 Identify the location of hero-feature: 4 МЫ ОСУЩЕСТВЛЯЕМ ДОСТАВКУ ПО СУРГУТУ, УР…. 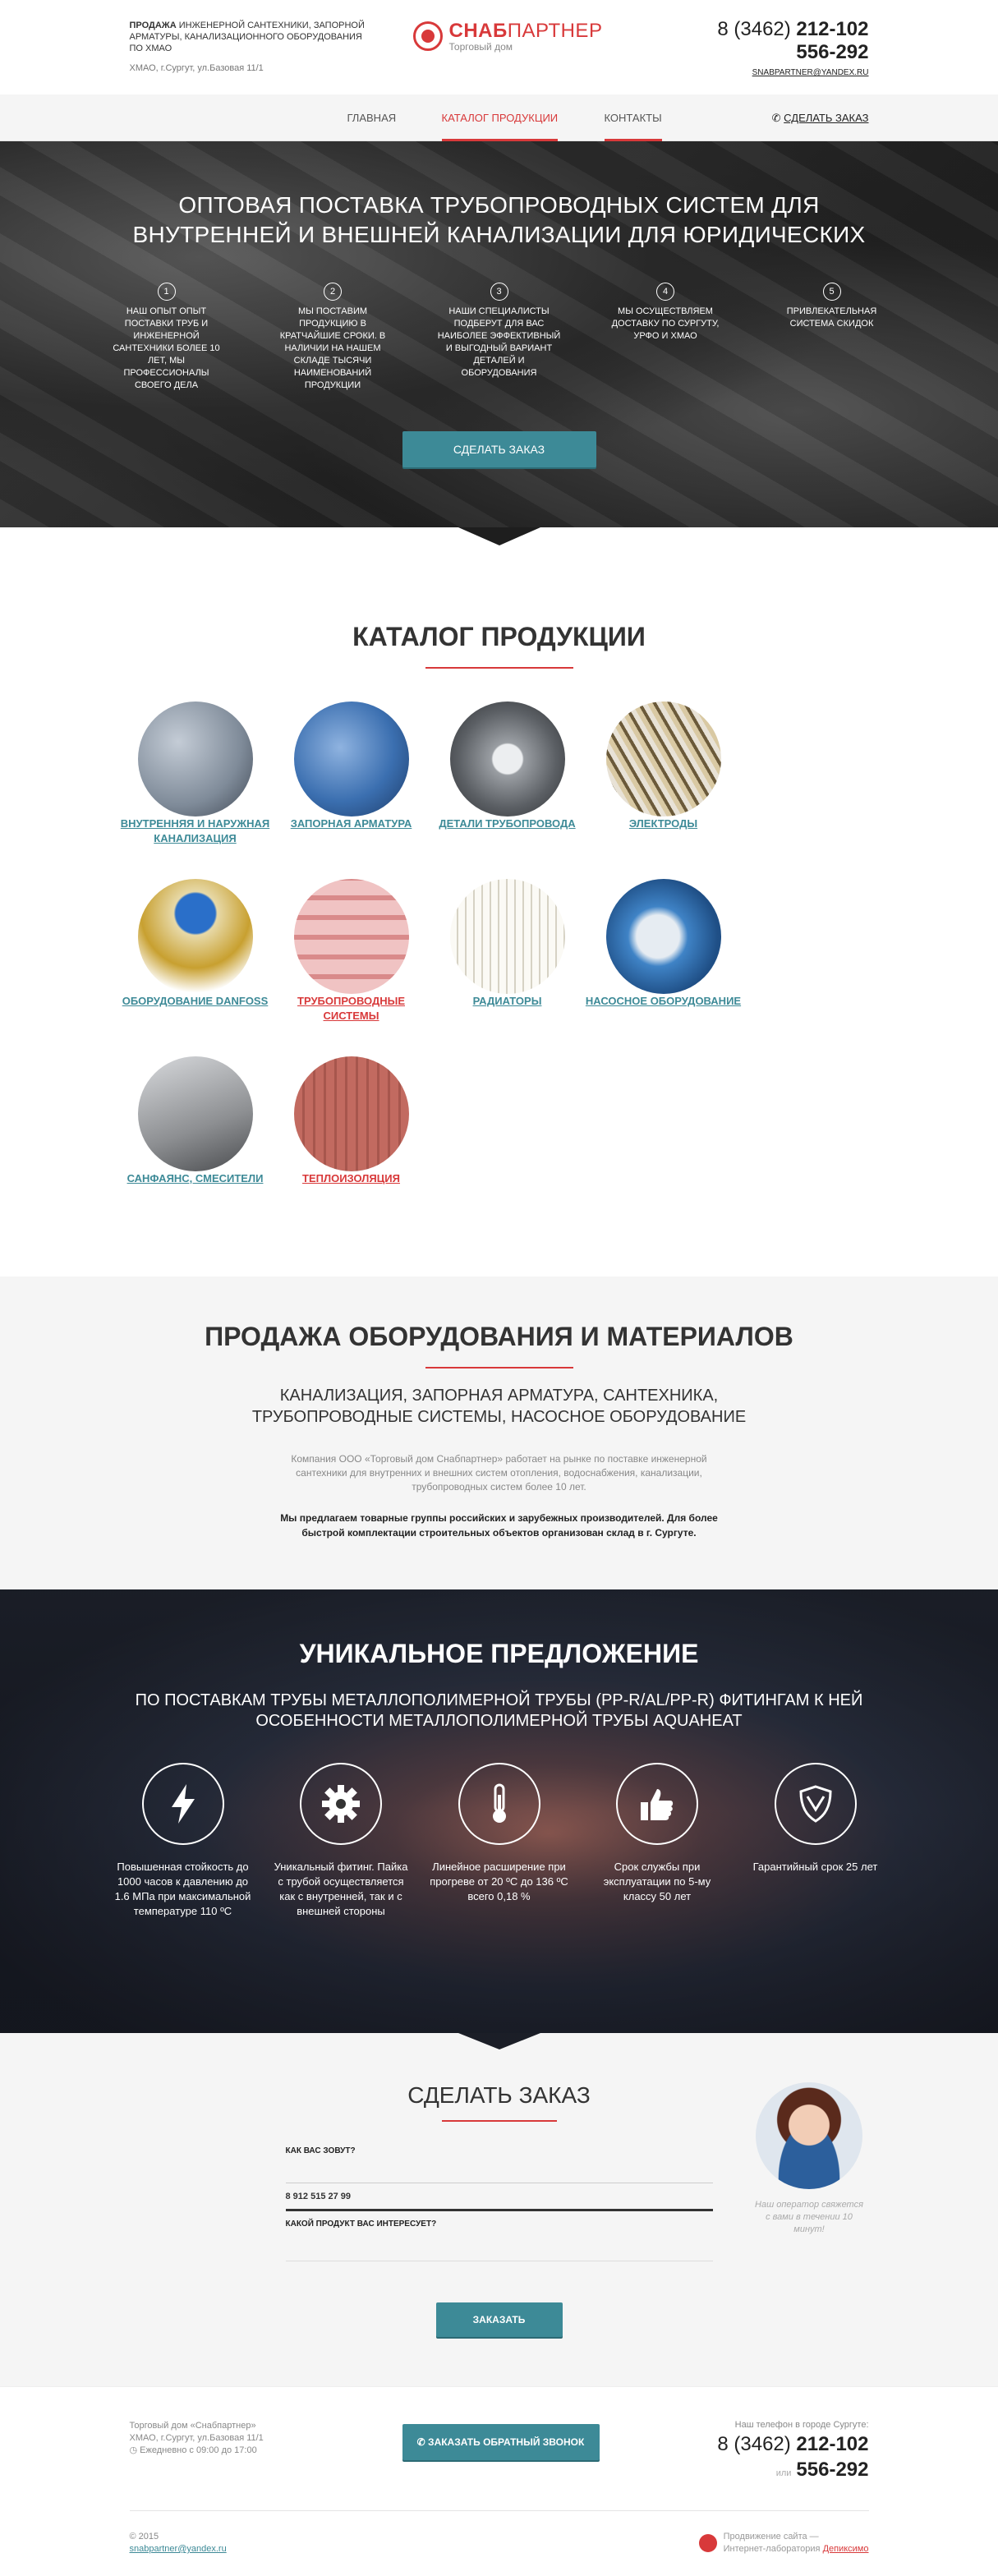
(665, 337).